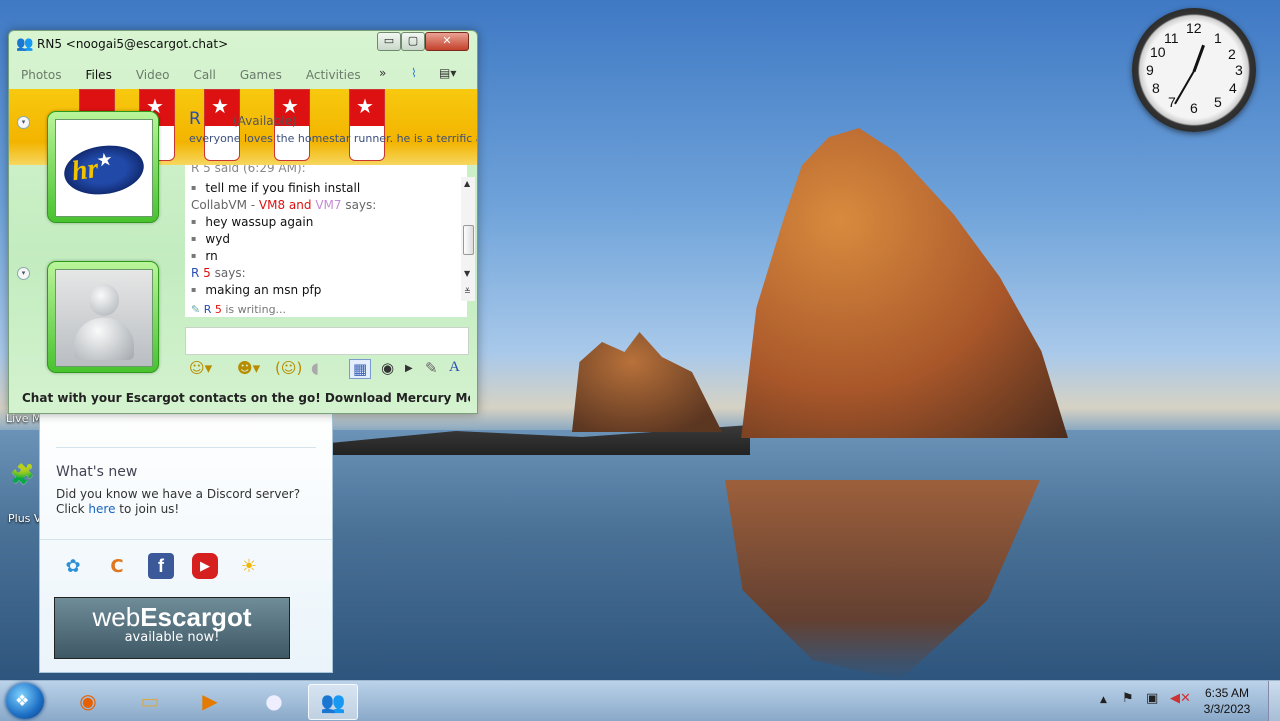  I want to click on start-button: ❖, so click(25, 701).